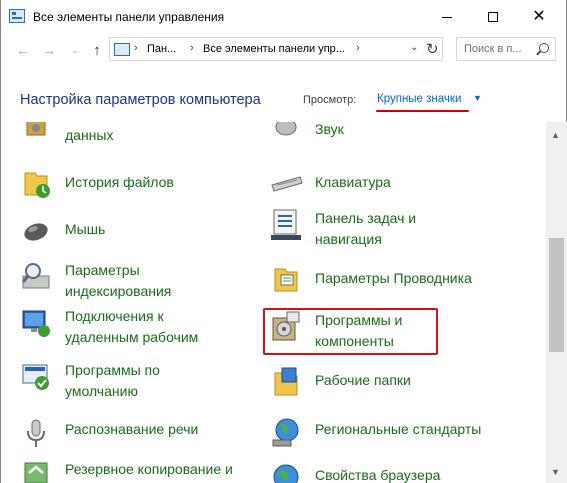 This screenshot has width=567, height=483. I want to click on item-backup-data: данных, so click(129, 137).